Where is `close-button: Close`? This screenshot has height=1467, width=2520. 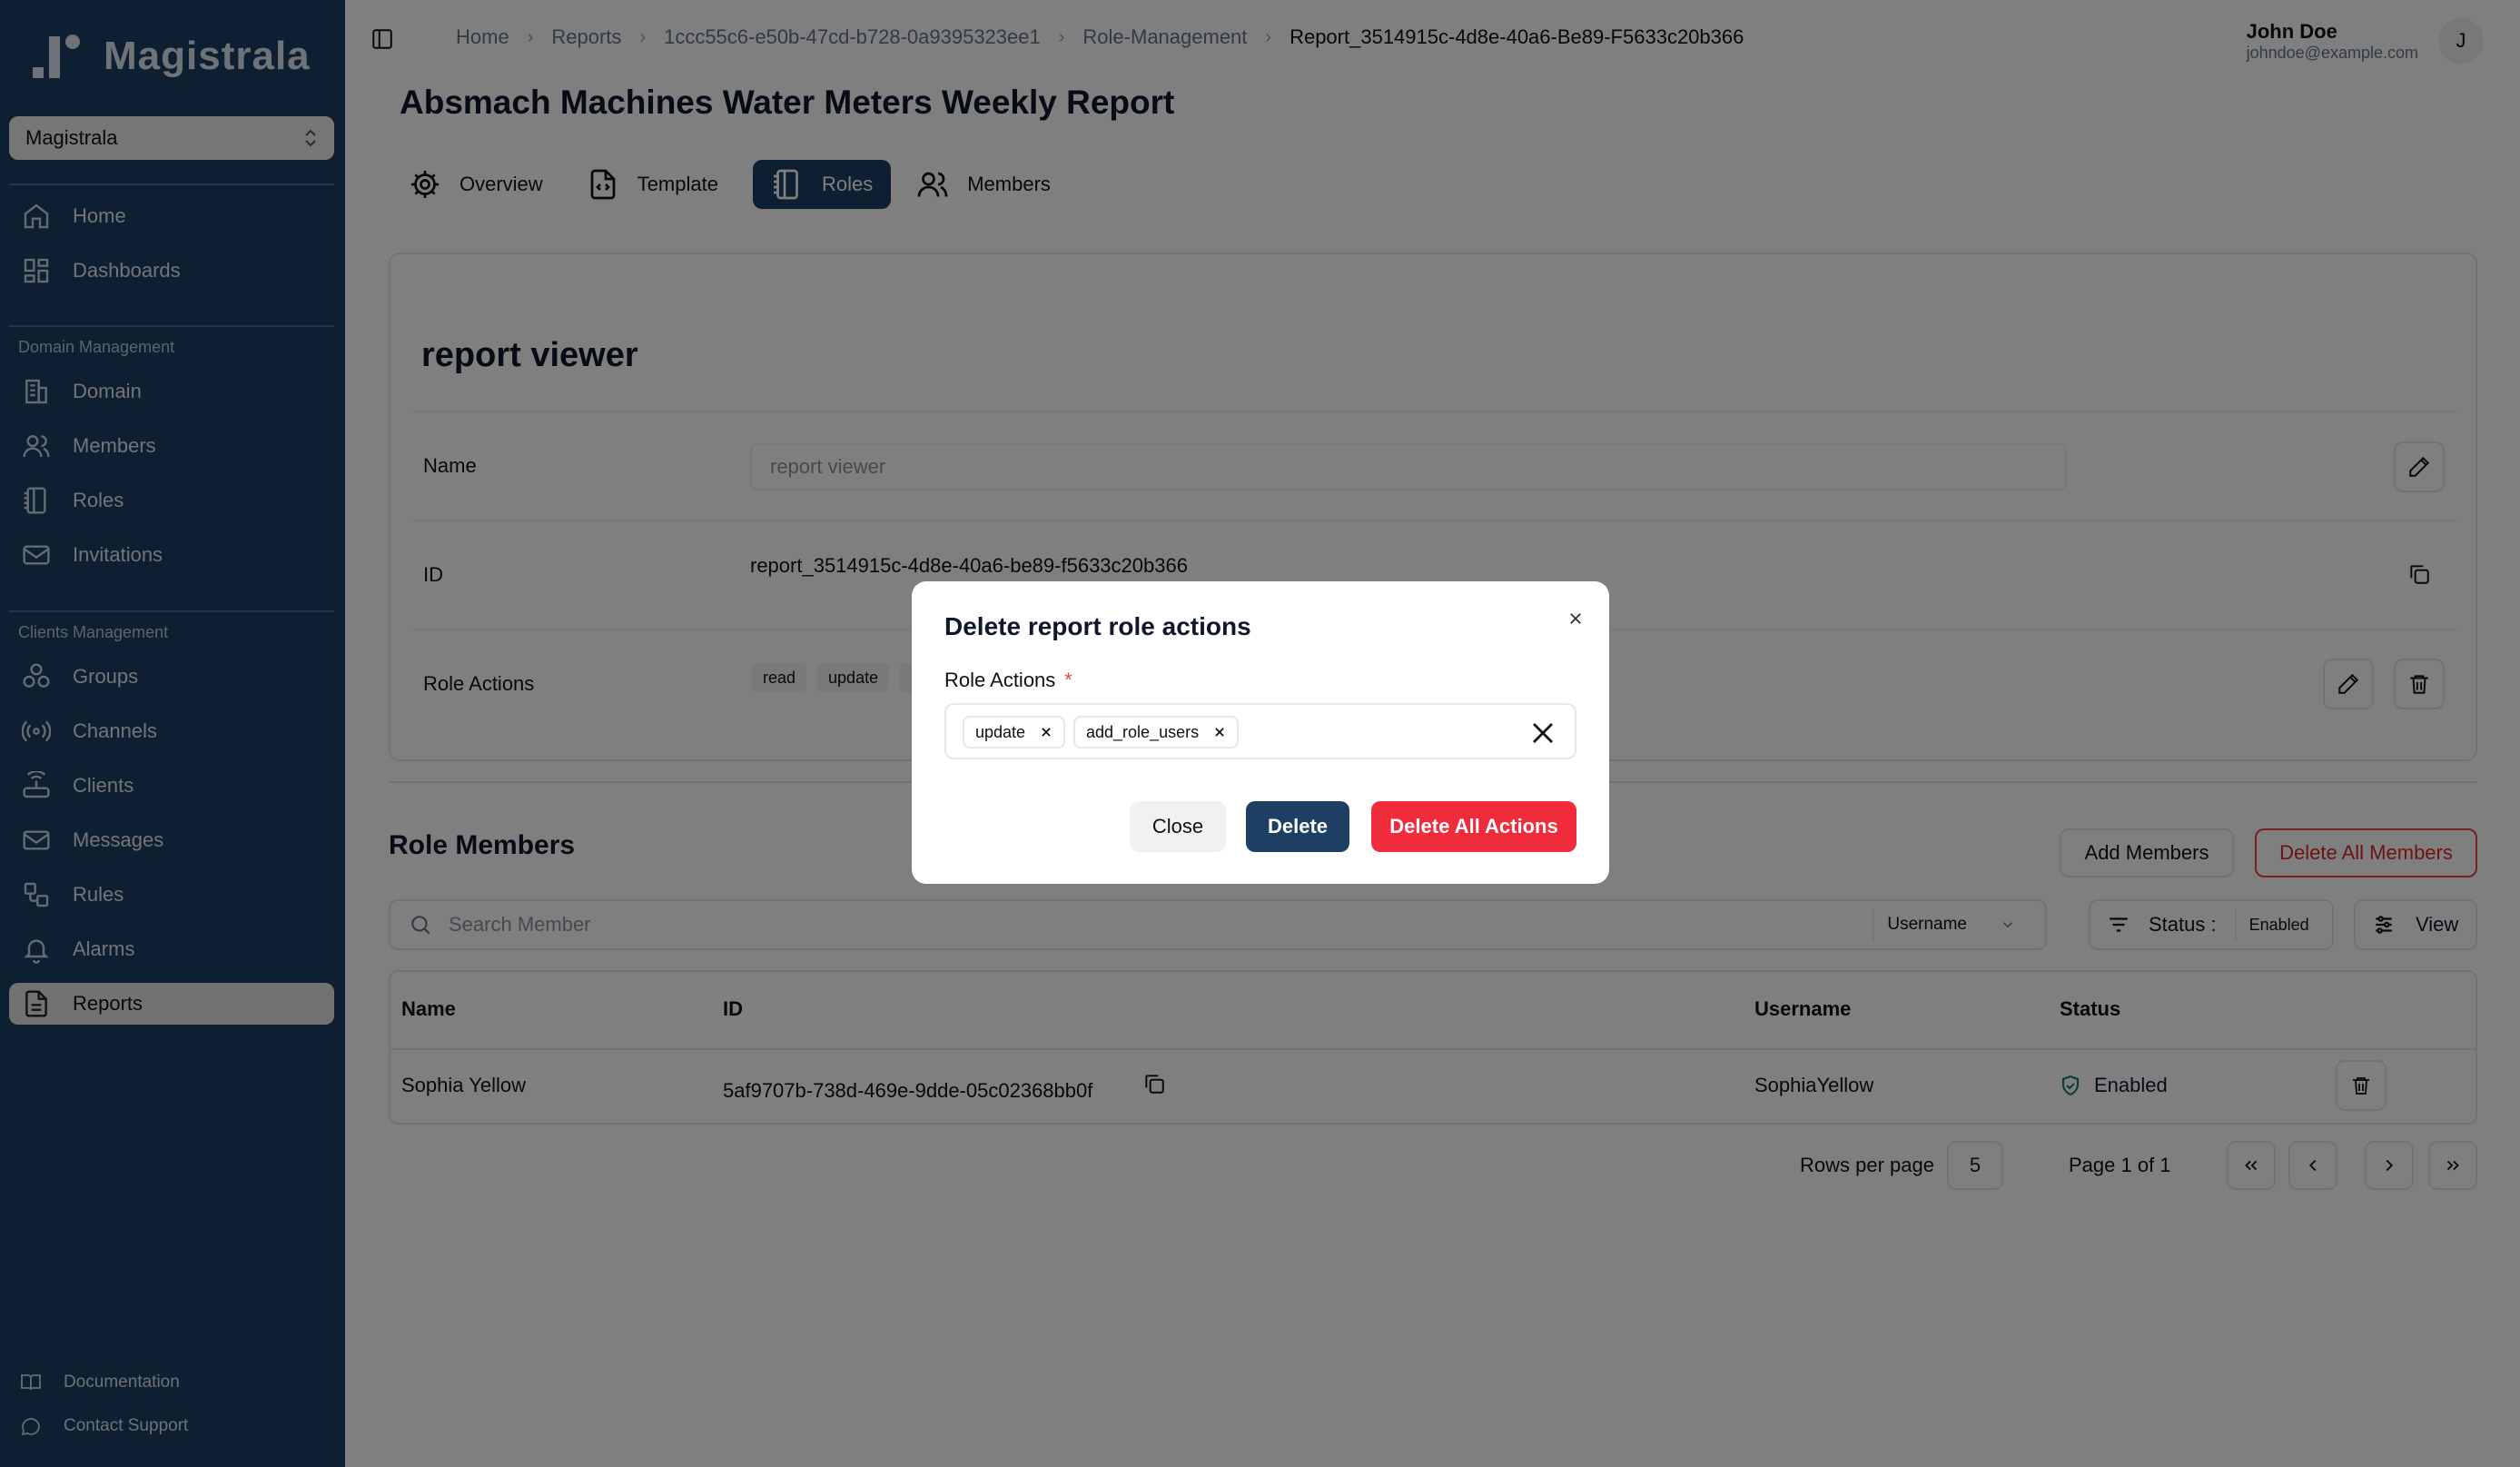
close-button: Close is located at coordinates (1178, 826).